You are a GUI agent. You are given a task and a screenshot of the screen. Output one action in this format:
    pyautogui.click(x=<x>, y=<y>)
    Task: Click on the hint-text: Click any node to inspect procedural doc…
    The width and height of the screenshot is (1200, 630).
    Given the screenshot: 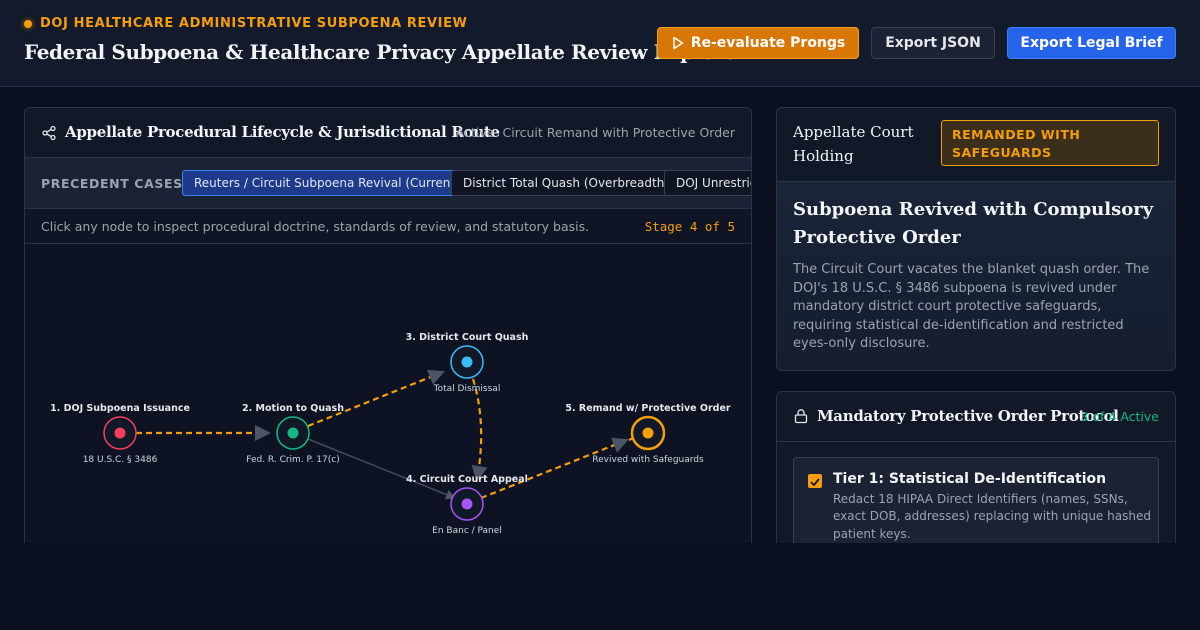 What is the action you would take?
    pyautogui.click(x=315, y=226)
    